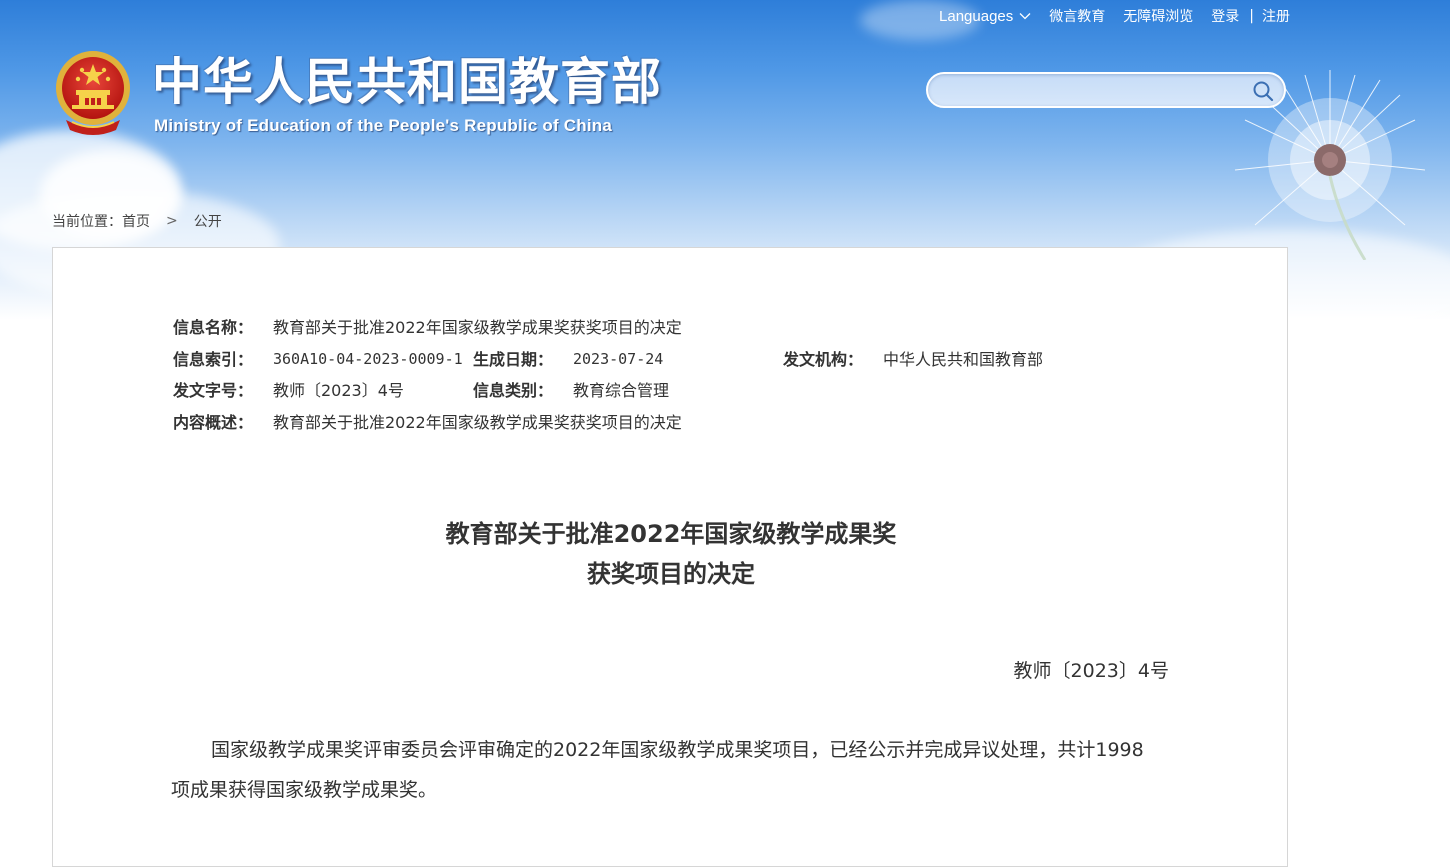 The image size is (1450, 867). Describe the element at coordinates (671, 554) in the screenshot. I see `document-title: 教育部关于批准2022年国家级教学成果奖 获奖项目的决定` at that location.